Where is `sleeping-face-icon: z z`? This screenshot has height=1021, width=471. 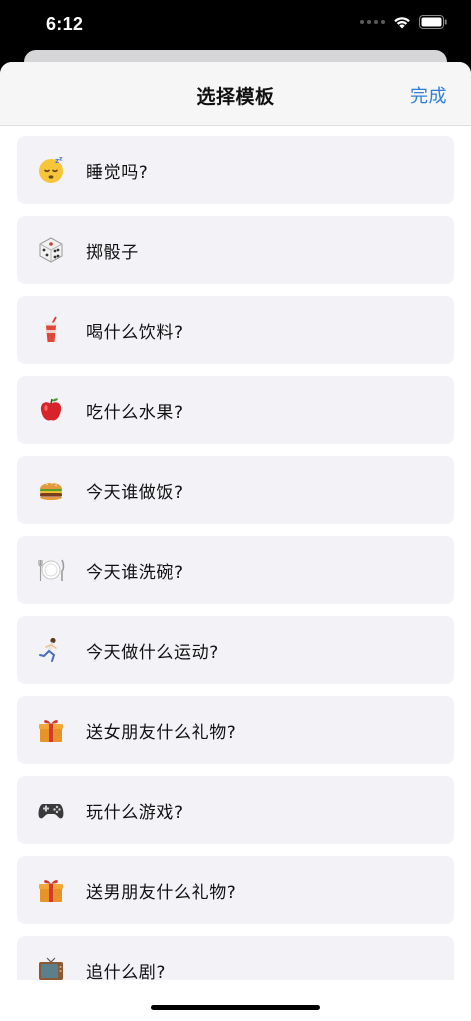
sleeping-face-icon: z z is located at coordinates (51, 170).